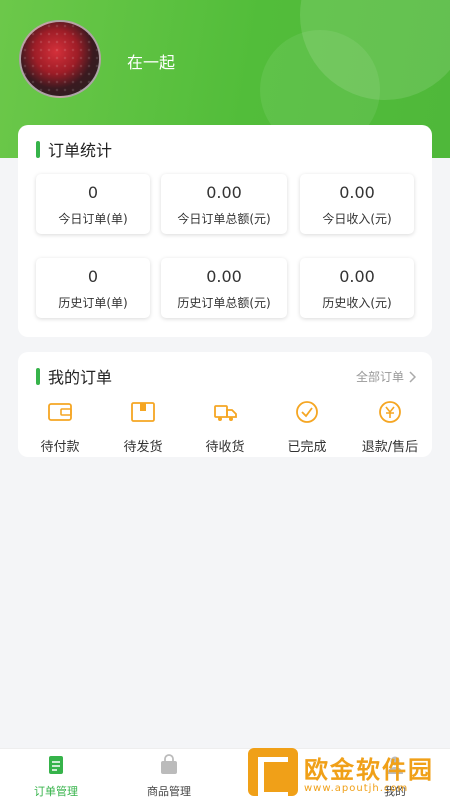 This screenshot has width=450, height=800. Describe the element at coordinates (60, 447) in the screenshot. I see `order-status-label: 待付款` at that location.